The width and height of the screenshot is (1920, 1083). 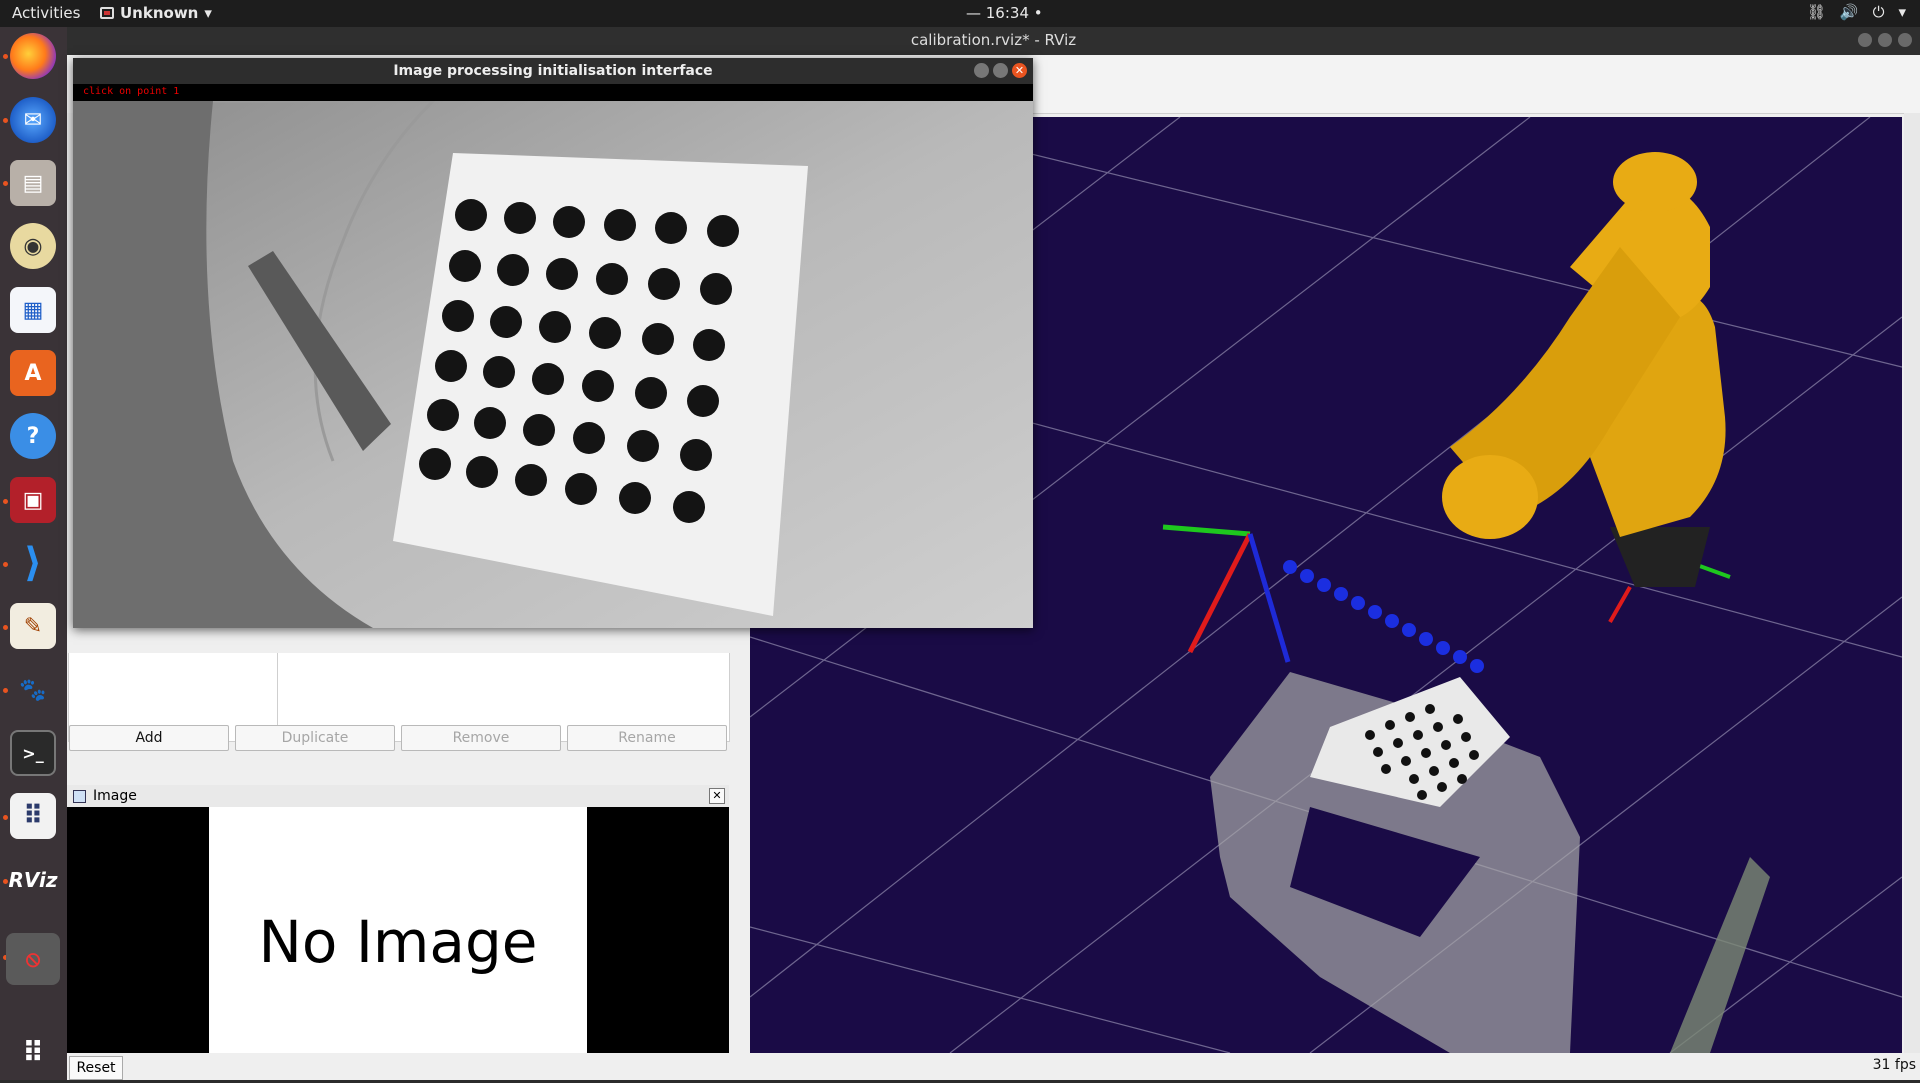 What do you see at coordinates (33, 120) in the screenshot?
I see `thunderbird-icon: ✉` at bounding box center [33, 120].